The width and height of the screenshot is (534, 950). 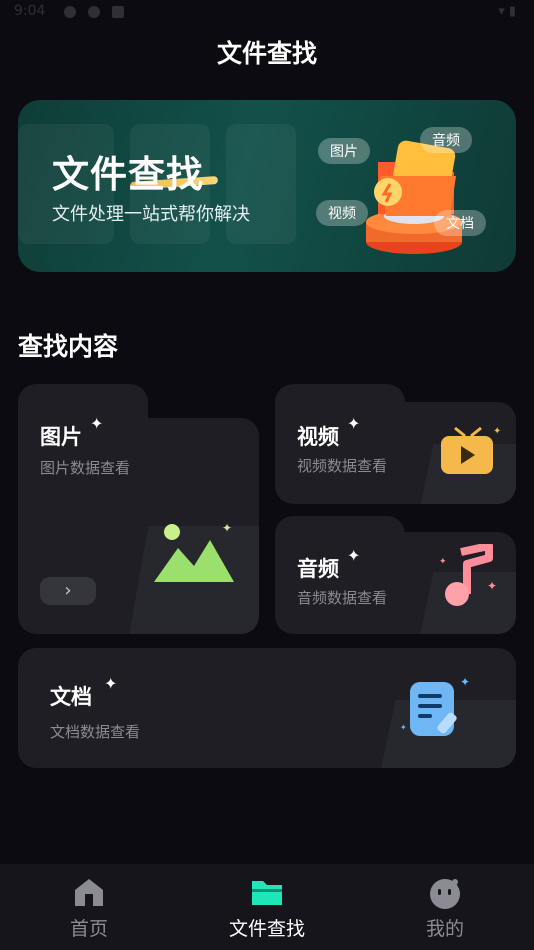 I want to click on nav-profile-label: 我的, so click(x=444, y=929).